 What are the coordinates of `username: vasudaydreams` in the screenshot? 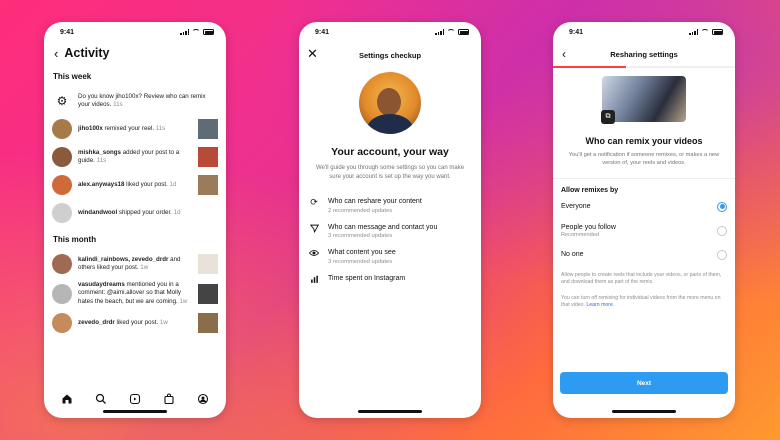 It's located at (101, 284).